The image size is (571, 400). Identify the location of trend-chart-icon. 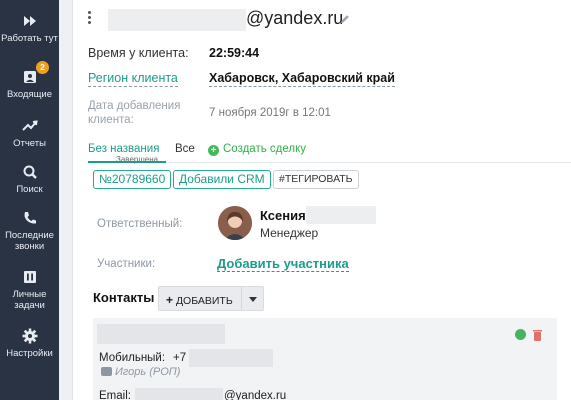
(30, 126).